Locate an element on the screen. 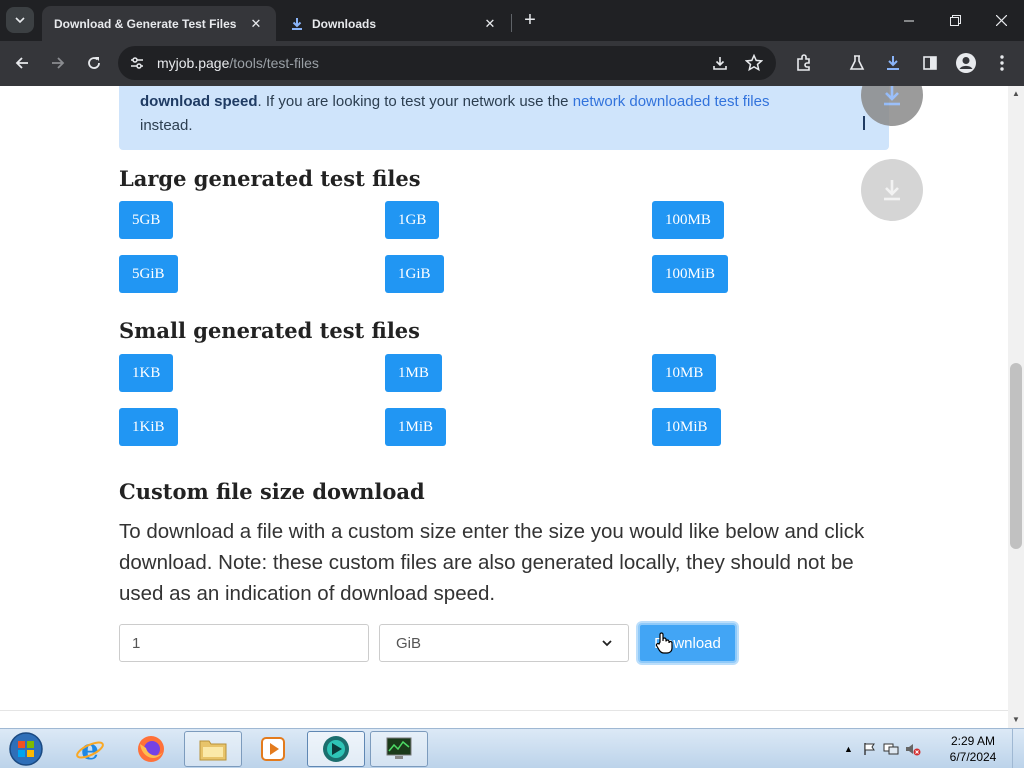 The image size is (1024, 768). puzzle-icon is located at coordinates (803, 62).